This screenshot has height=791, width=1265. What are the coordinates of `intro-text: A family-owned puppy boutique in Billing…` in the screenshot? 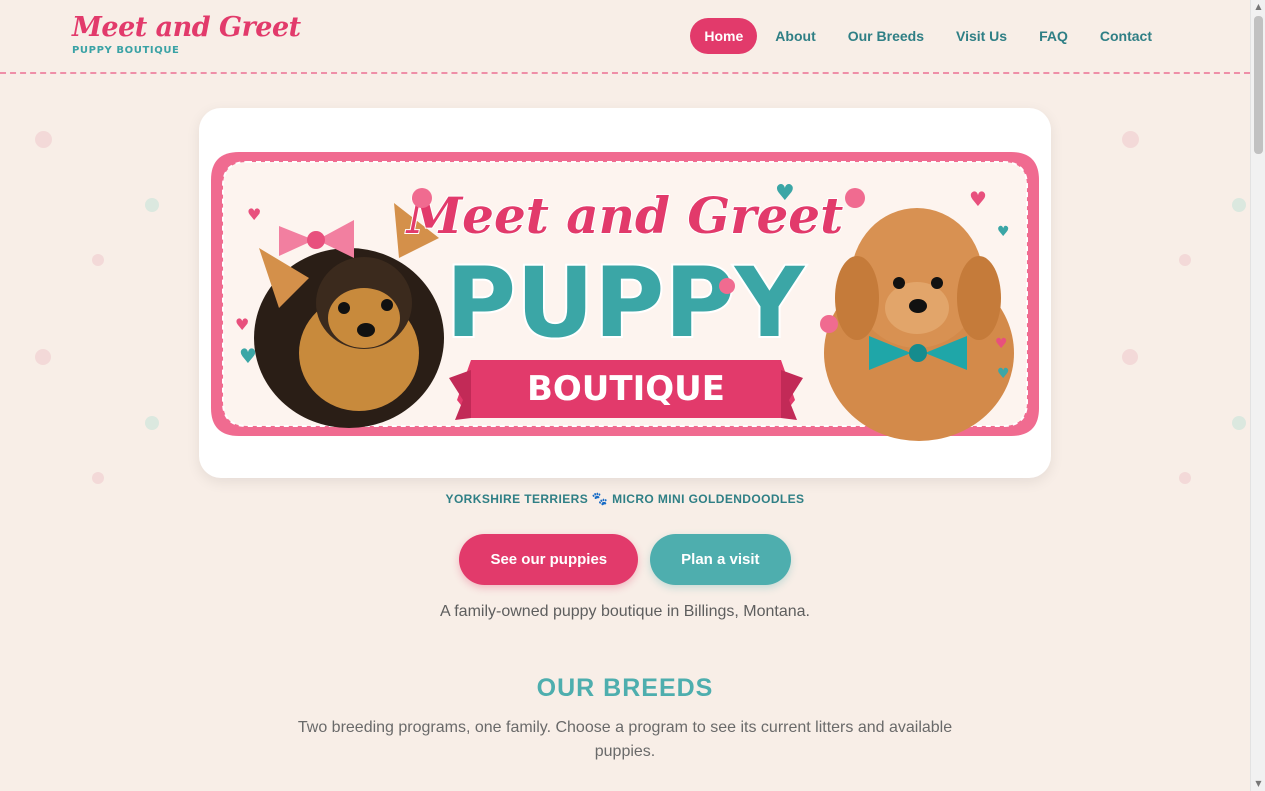 It's located at (625, 611).